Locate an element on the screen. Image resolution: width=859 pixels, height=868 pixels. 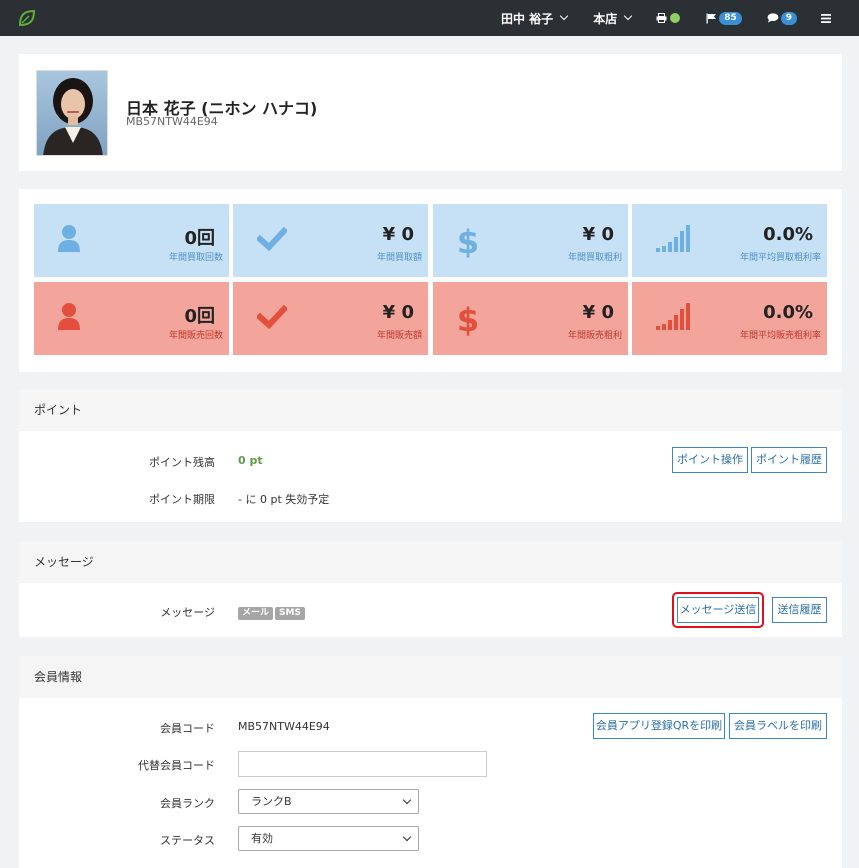
alt-member-code-input is located at coordinates (362, 764).